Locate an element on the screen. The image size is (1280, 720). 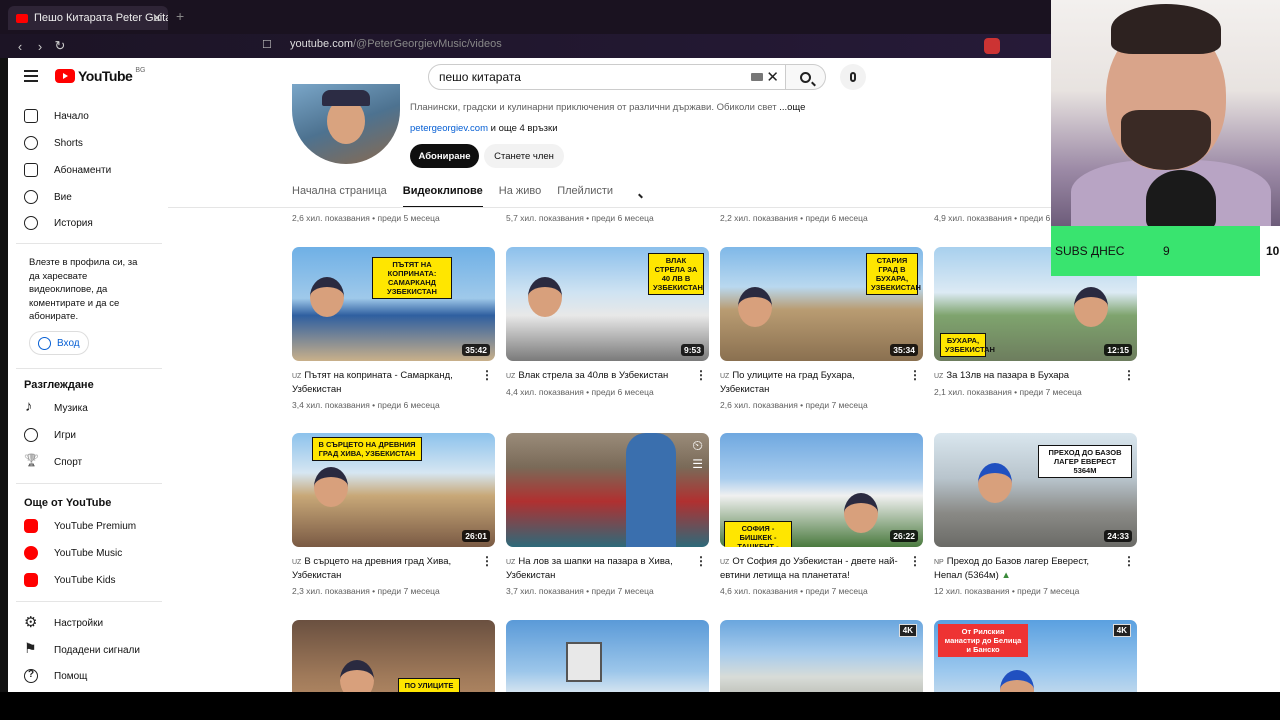
microphone-icon is located at coordinates (853, 77).